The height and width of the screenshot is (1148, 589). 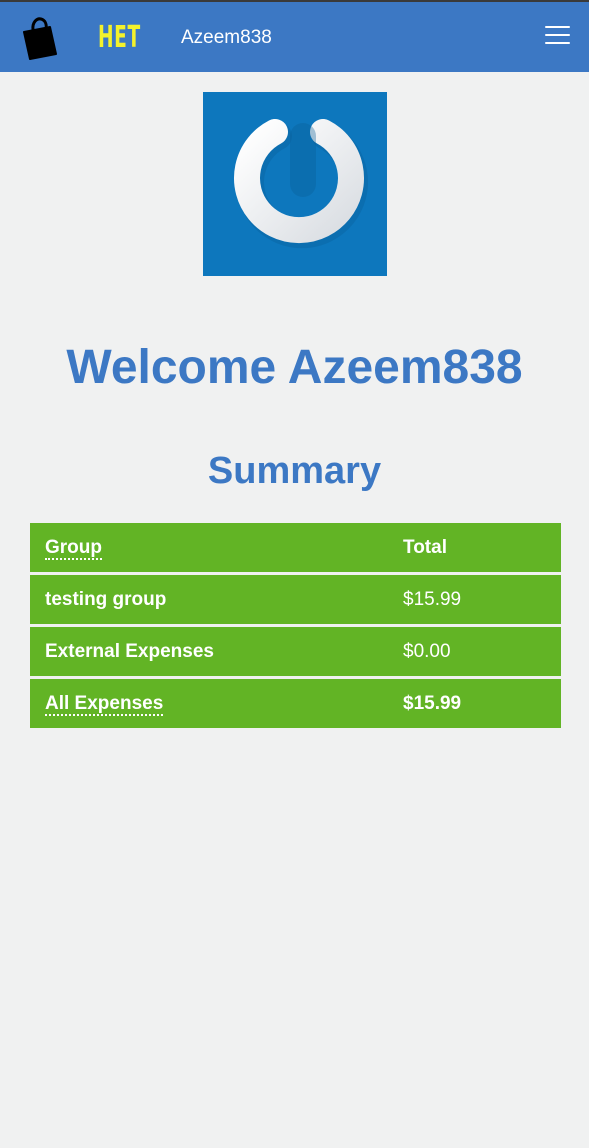 I want to click on row-total: $15.99, so click(x=432, y=599).